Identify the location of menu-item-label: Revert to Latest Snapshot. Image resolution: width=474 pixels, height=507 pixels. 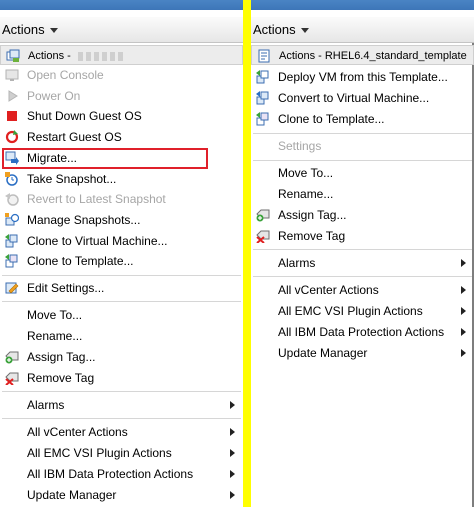
(96, 199).